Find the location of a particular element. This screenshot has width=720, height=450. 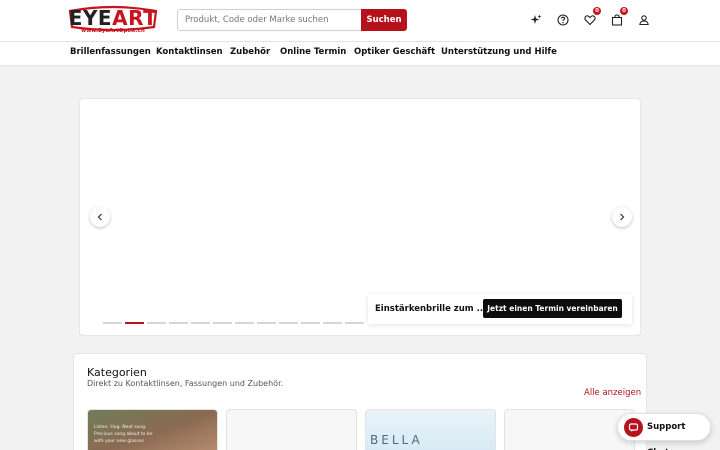

wishlist-count-badge: 0 is located at coordinates (597, 11).